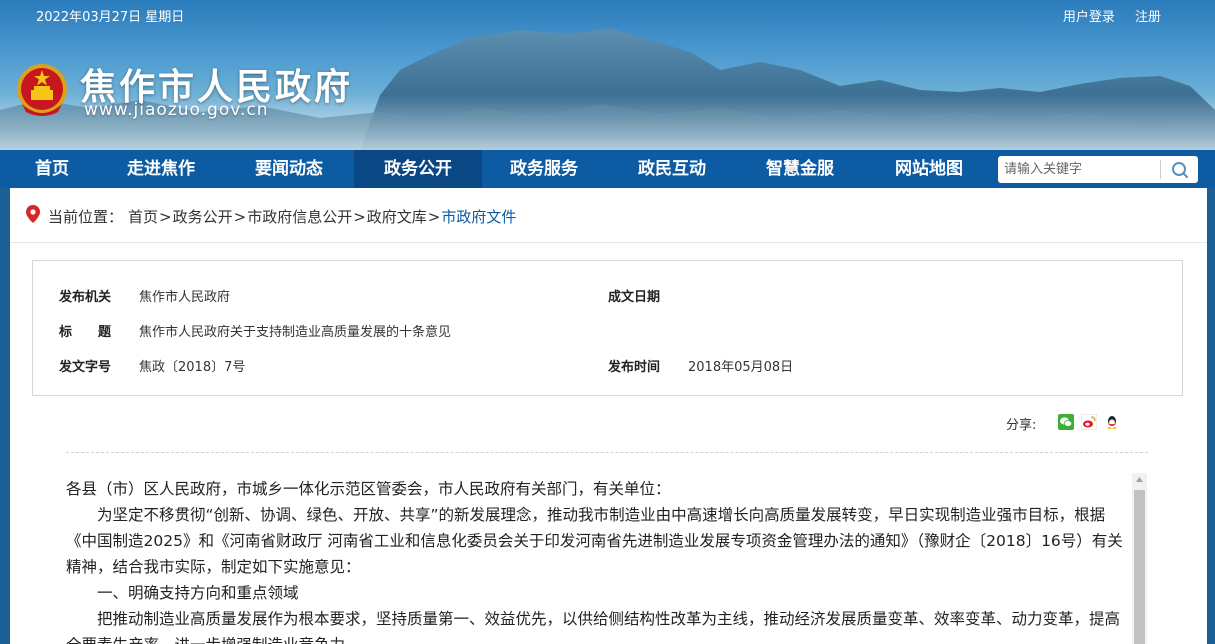 This screenshot has width=1215, height=644. Describe the element at coordinates (1066, 422) in the screenshot. I see `wechat-icon` at that location.